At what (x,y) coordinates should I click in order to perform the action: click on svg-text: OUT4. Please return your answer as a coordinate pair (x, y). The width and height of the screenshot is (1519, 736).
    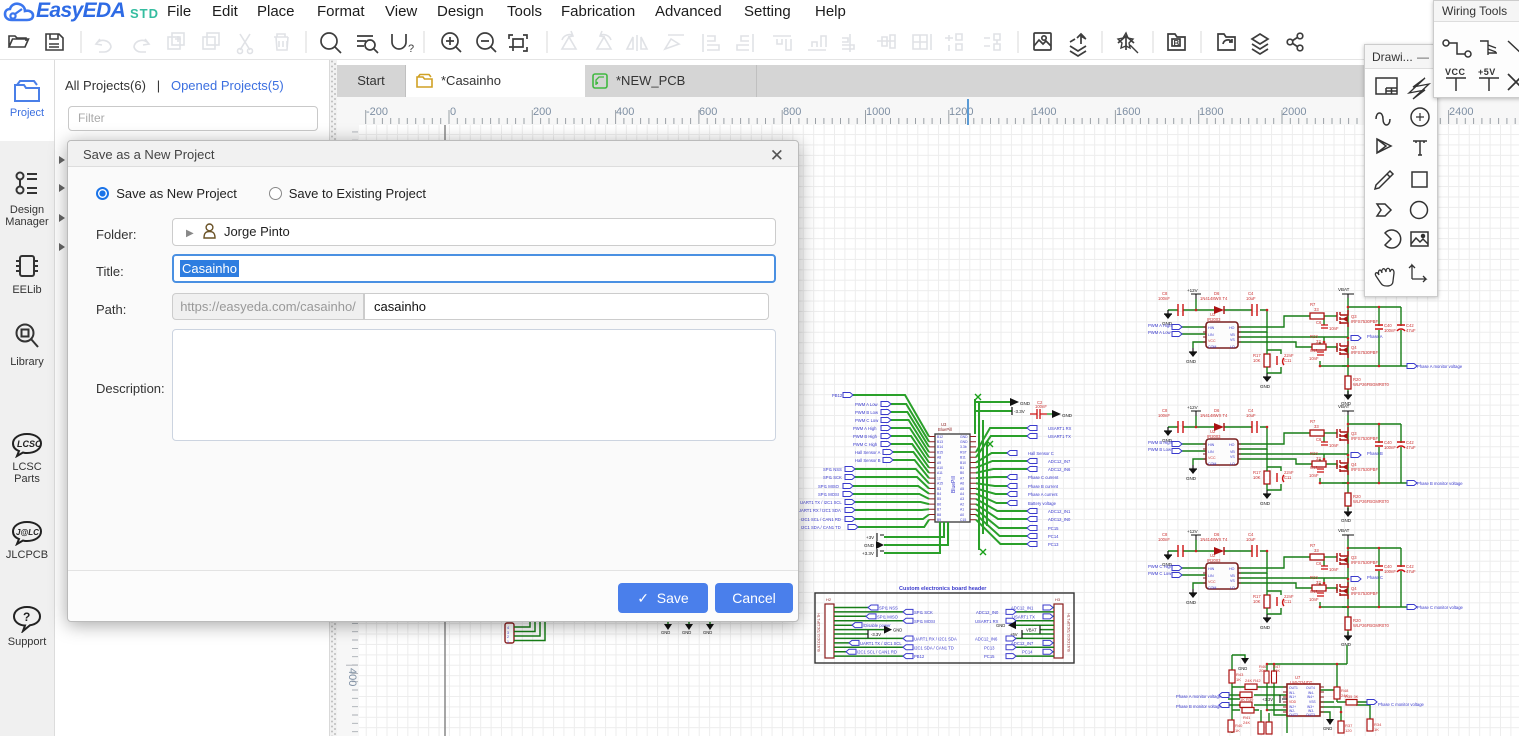
    Looking at the image, I should click on (1310, 688).